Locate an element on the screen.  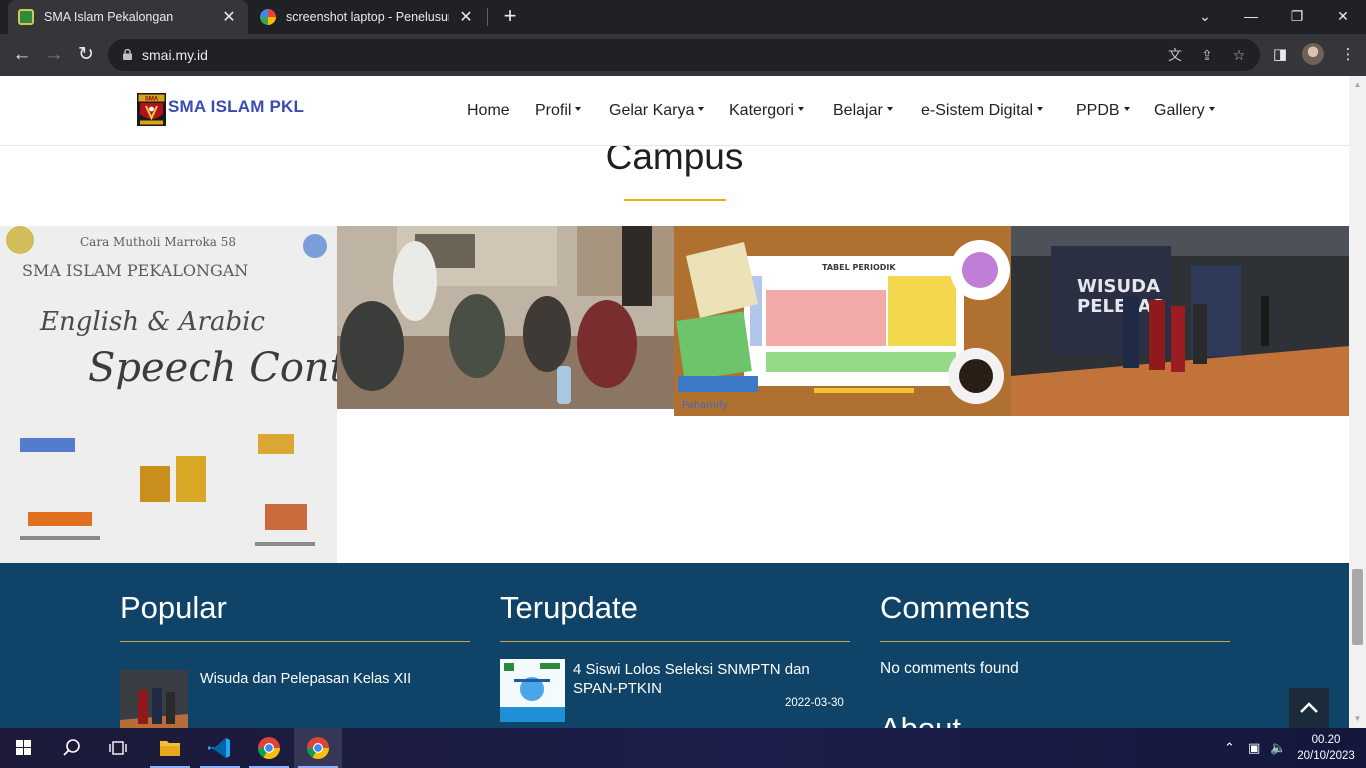
reload-icon: ↻ is located at coordinates (86, 55).